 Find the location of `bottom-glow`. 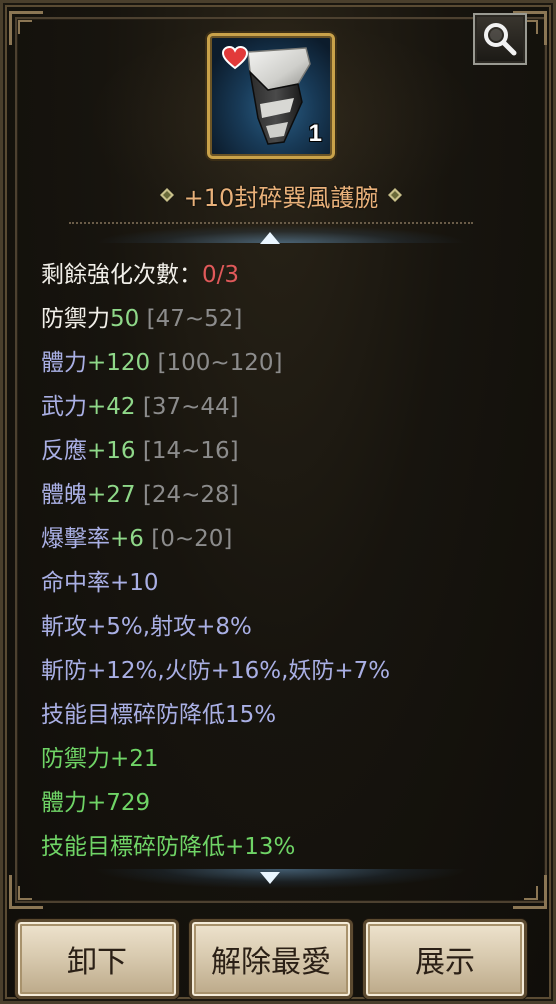

bottom-glow is located at coordinates (281, 879).